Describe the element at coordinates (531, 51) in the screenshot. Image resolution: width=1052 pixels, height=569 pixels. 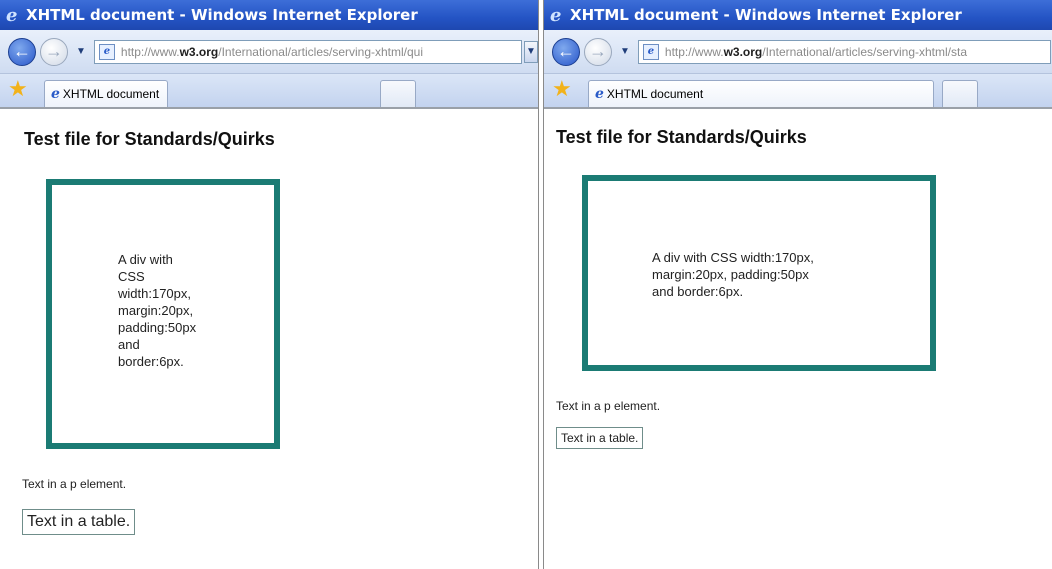
I see `address-dropdown-button: ▼` at that location.